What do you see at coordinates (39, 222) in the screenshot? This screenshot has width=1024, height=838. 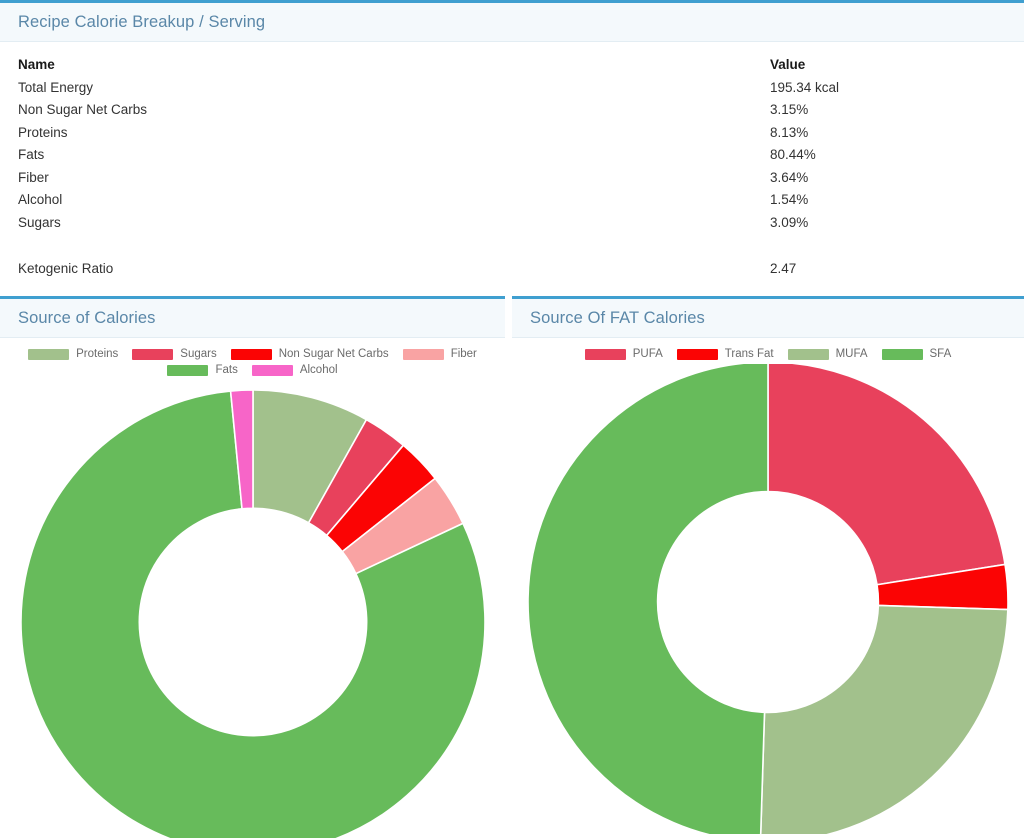 I see `row-name: Sugars` at bounding box center [39, 222].